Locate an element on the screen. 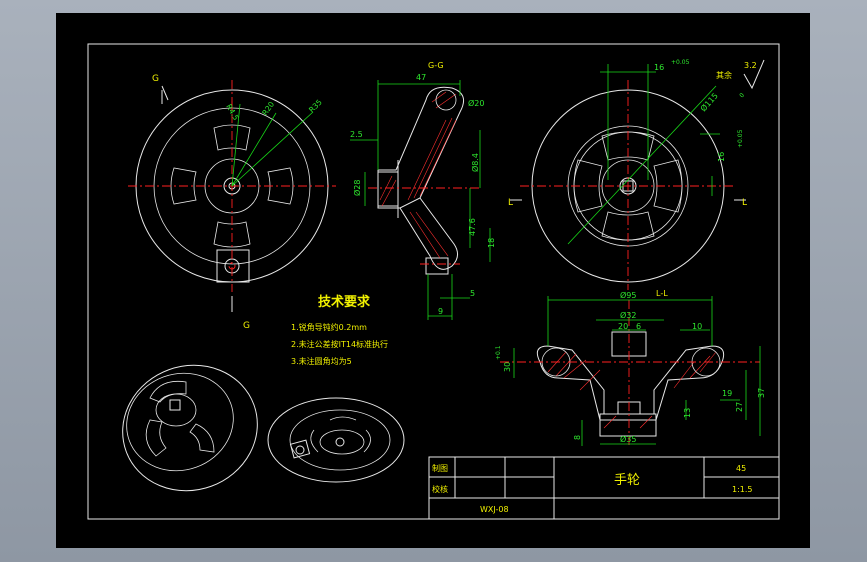 Image resolution: width=867 pixels, height=562 pixels. section-gg-label: G-G is located at coordinates (436, 65).